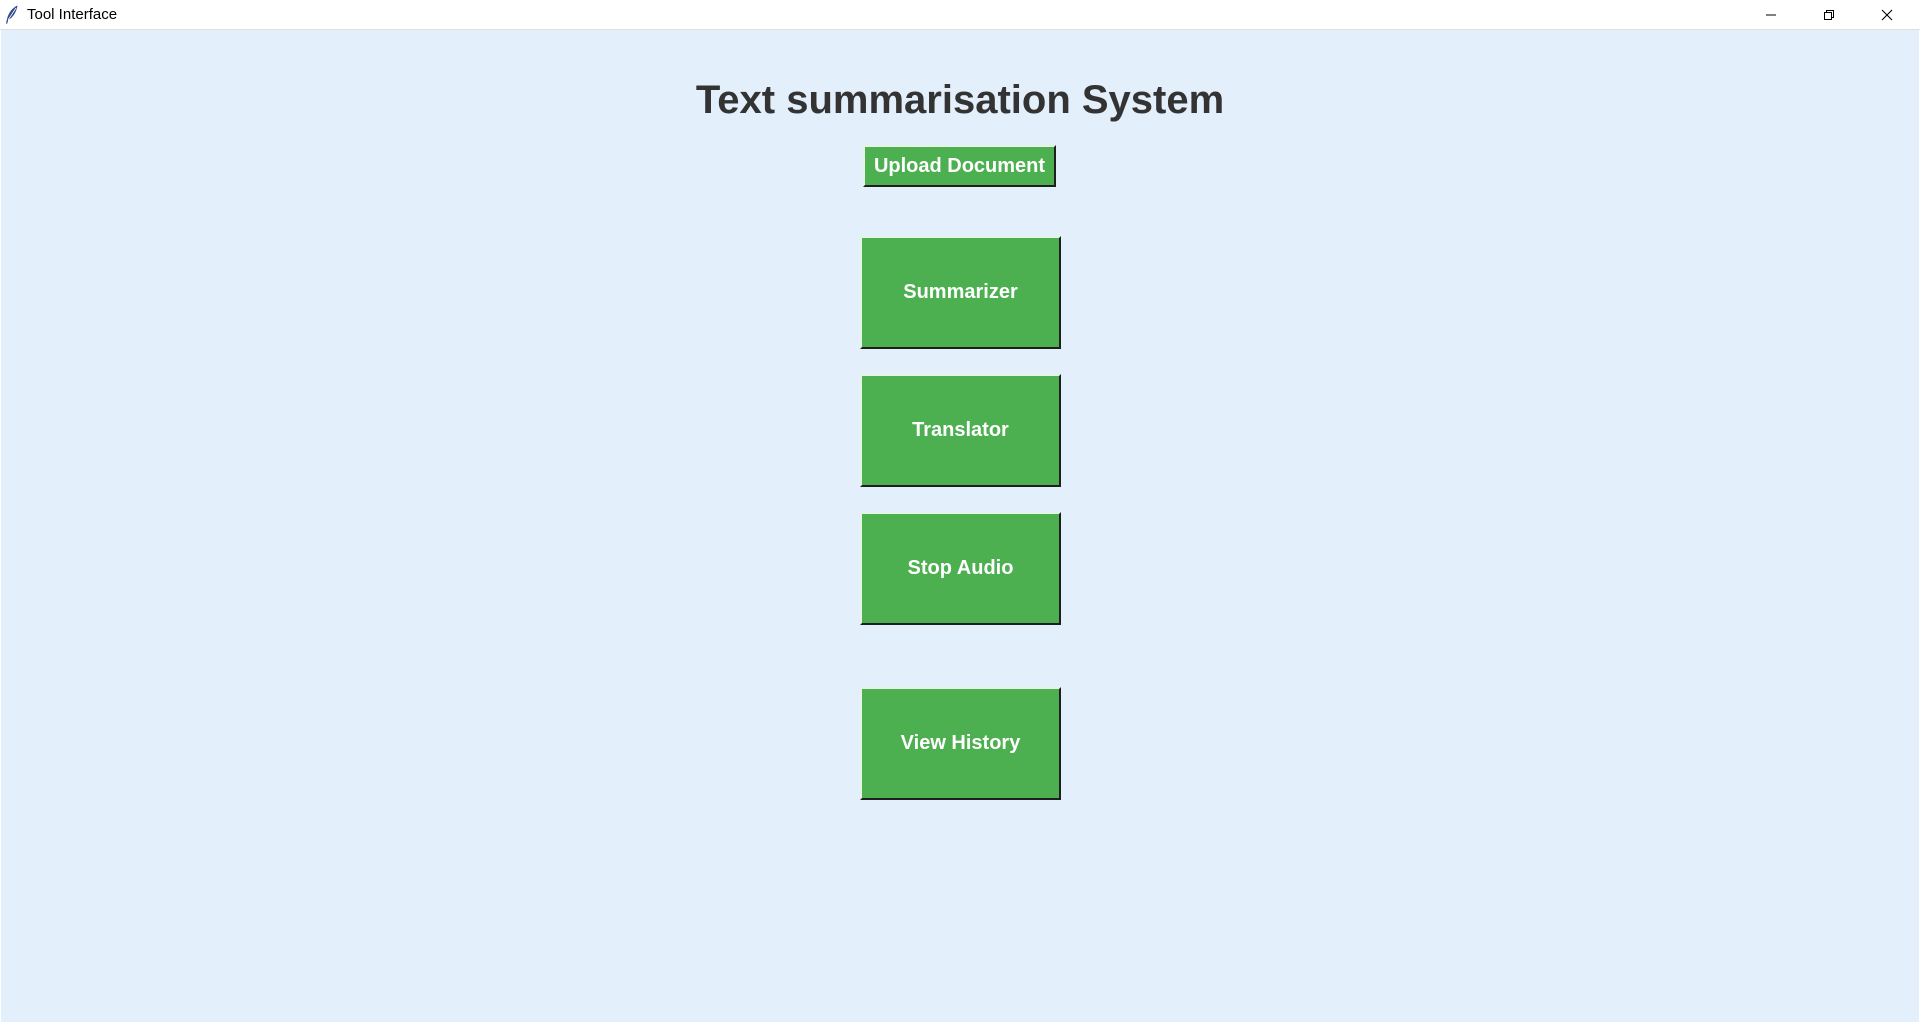 This screenshot has width=1920, height=1023. What do you see at coordinates (12, 14) in the screenshot?
I see `feather-icon` at bounding box center [12, 14].